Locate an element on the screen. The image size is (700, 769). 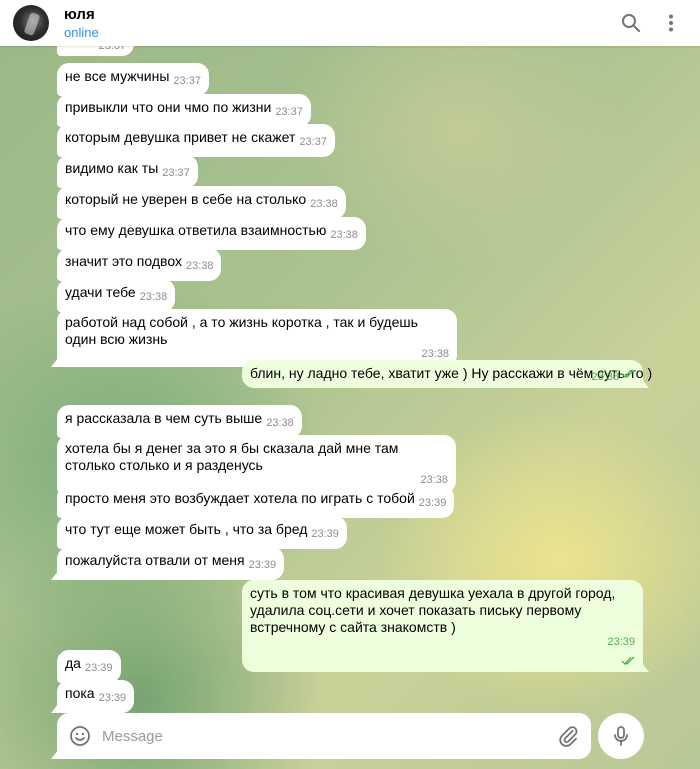
peer-info: юля online is located at coordinates (81, 23).